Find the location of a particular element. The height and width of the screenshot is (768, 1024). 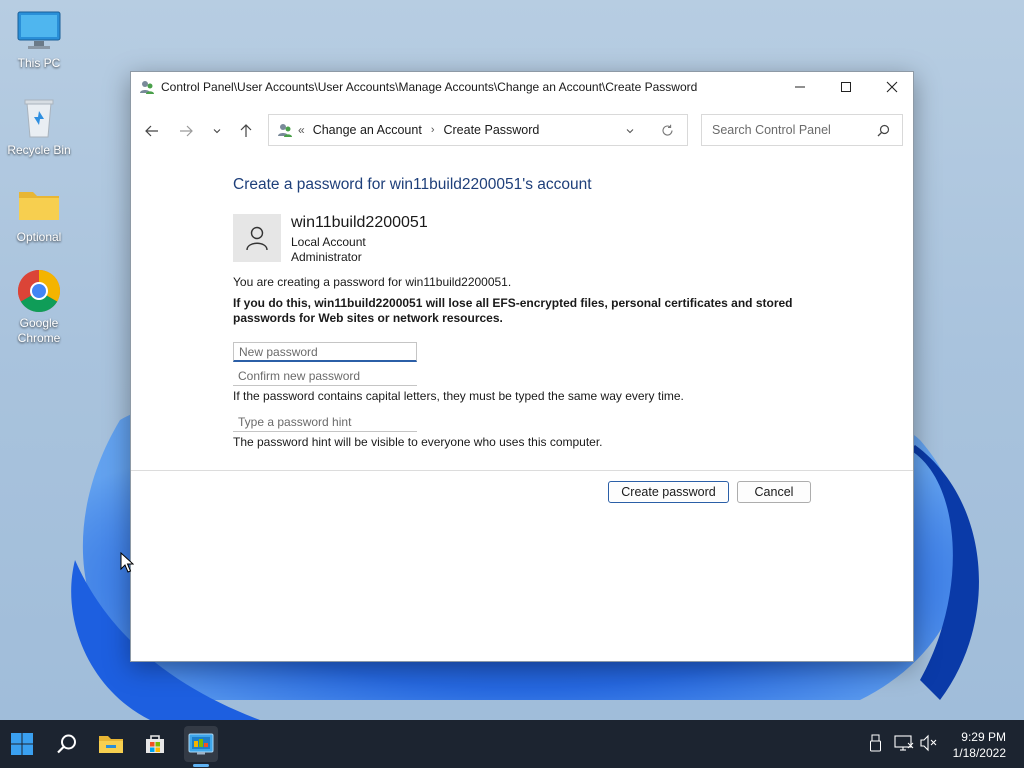

password-hint-field is located at coordinates (325, 422).